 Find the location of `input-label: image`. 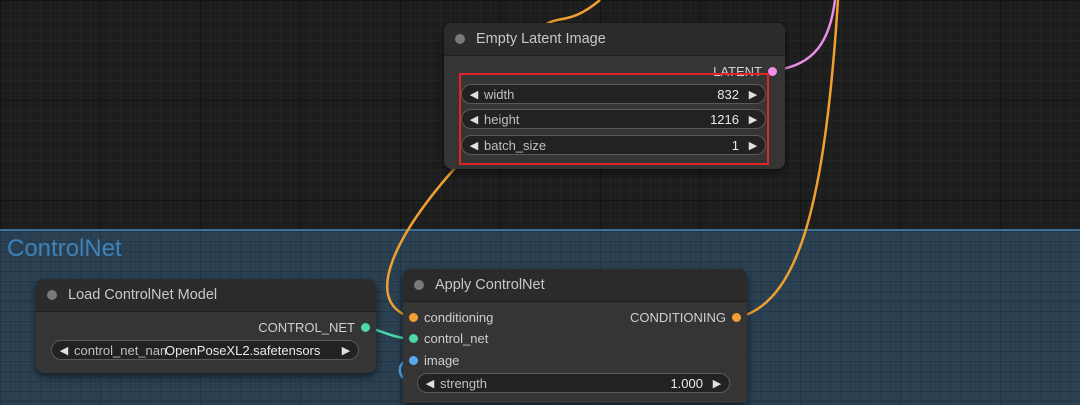

input-label: image is located at coordinates (442, 360).